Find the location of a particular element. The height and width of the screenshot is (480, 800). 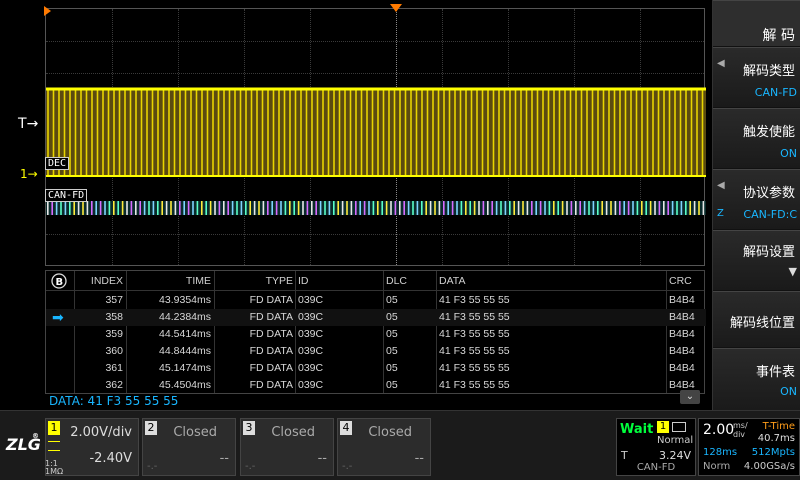

row-time: 45.1474ms is located at coordinates (185, 368).